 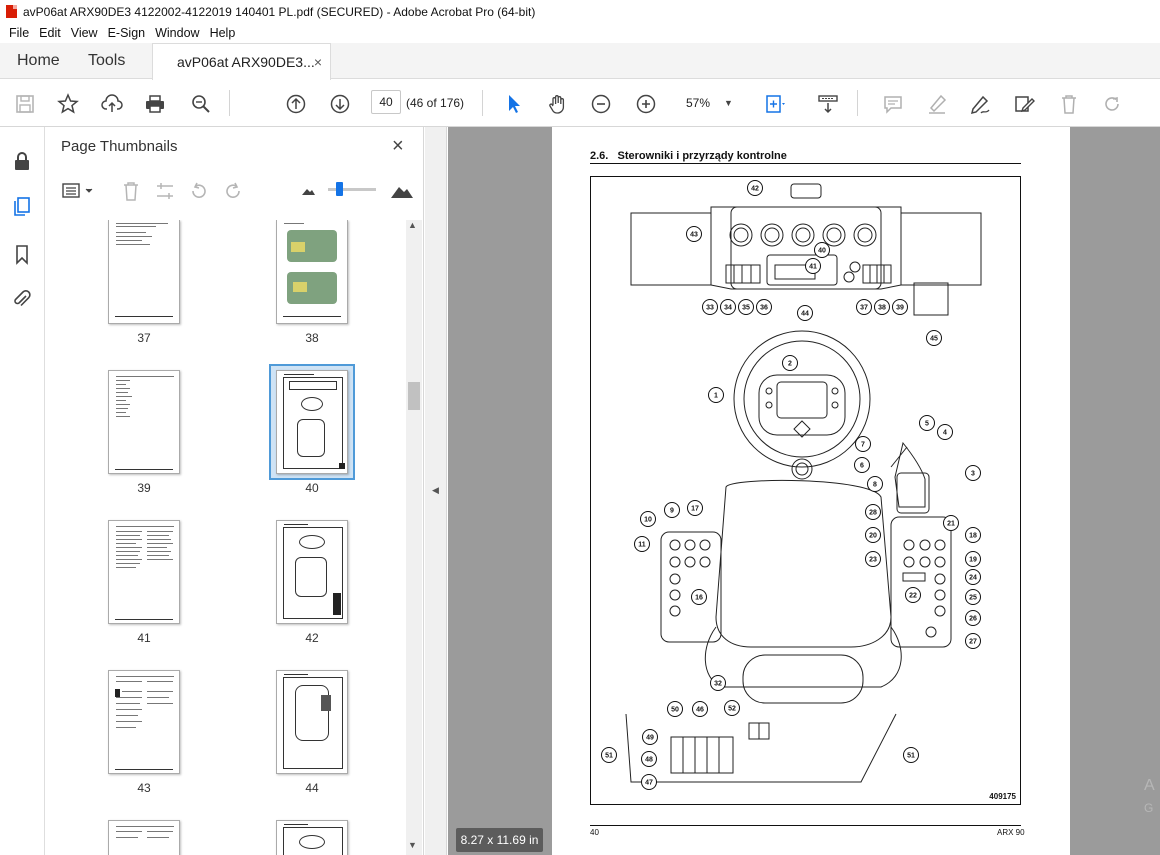 I want to click on callout-26: 26, so click(x=973, y=619).